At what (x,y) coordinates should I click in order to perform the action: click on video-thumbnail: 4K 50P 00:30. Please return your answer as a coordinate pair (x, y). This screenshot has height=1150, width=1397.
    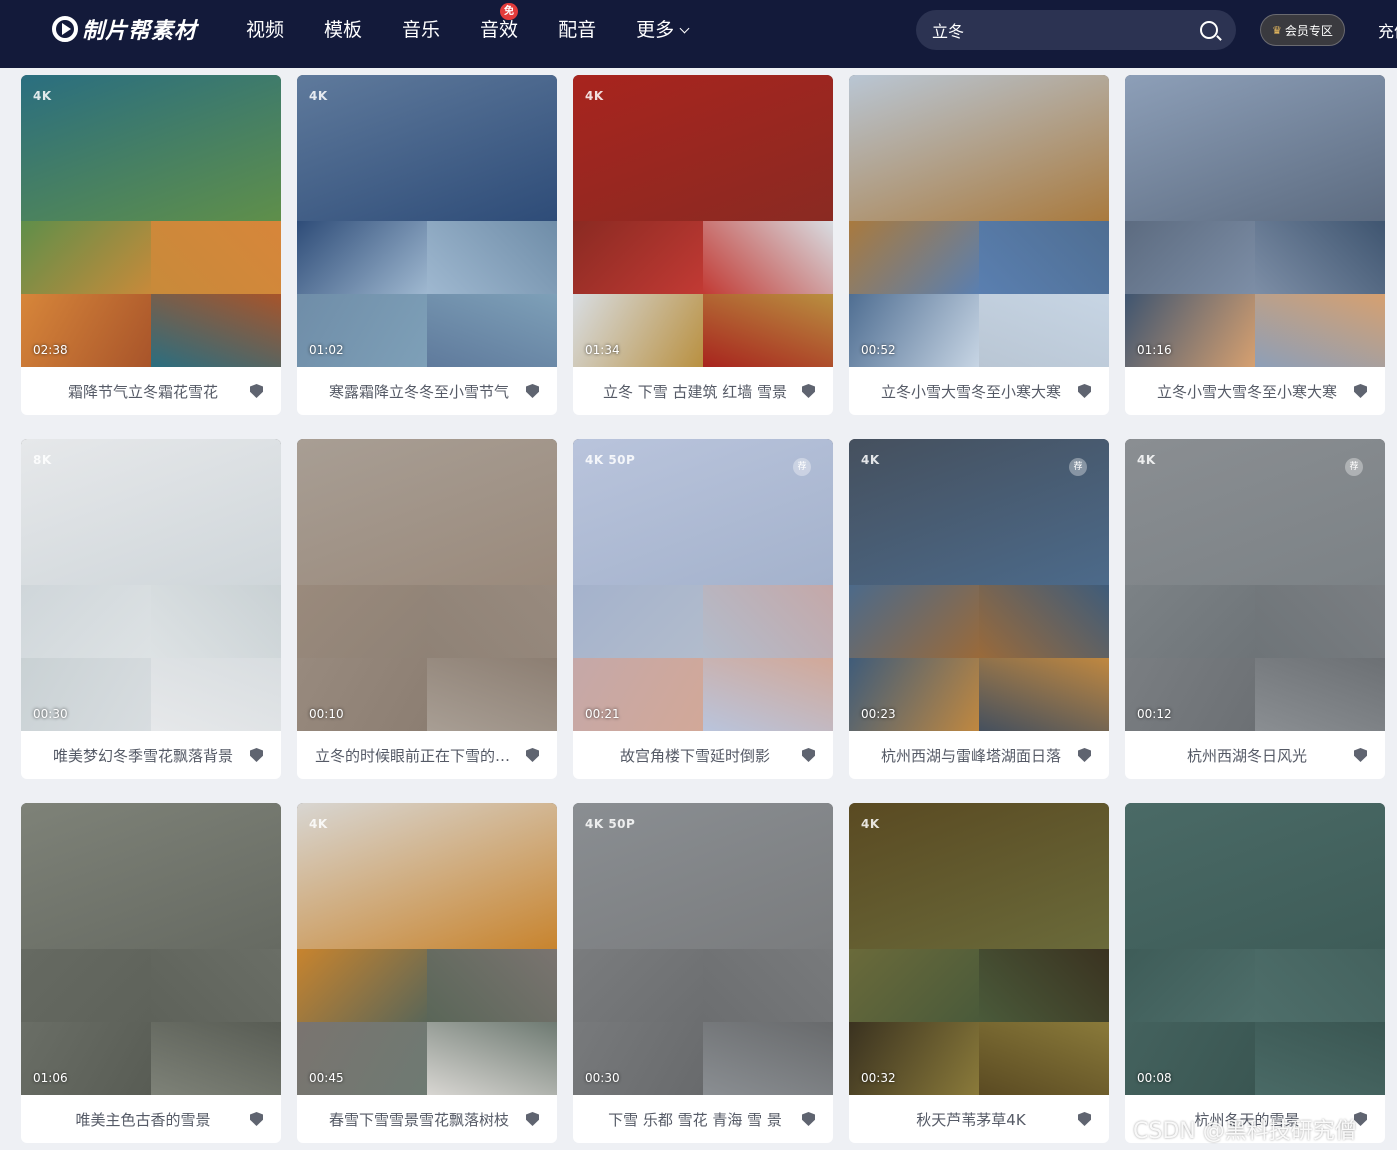
    Looking at the image, I should click on (703, 949).